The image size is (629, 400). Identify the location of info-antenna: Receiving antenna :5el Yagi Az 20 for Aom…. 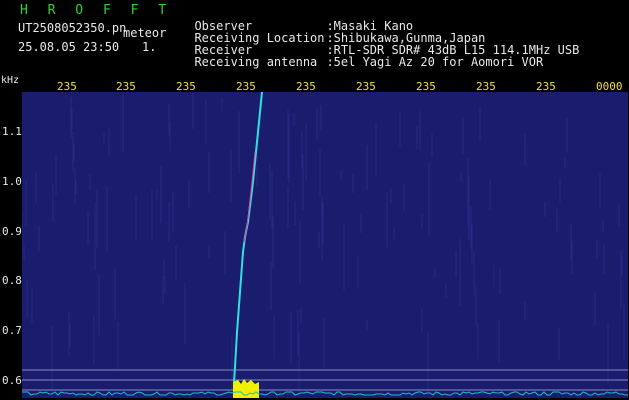
(361, 55).